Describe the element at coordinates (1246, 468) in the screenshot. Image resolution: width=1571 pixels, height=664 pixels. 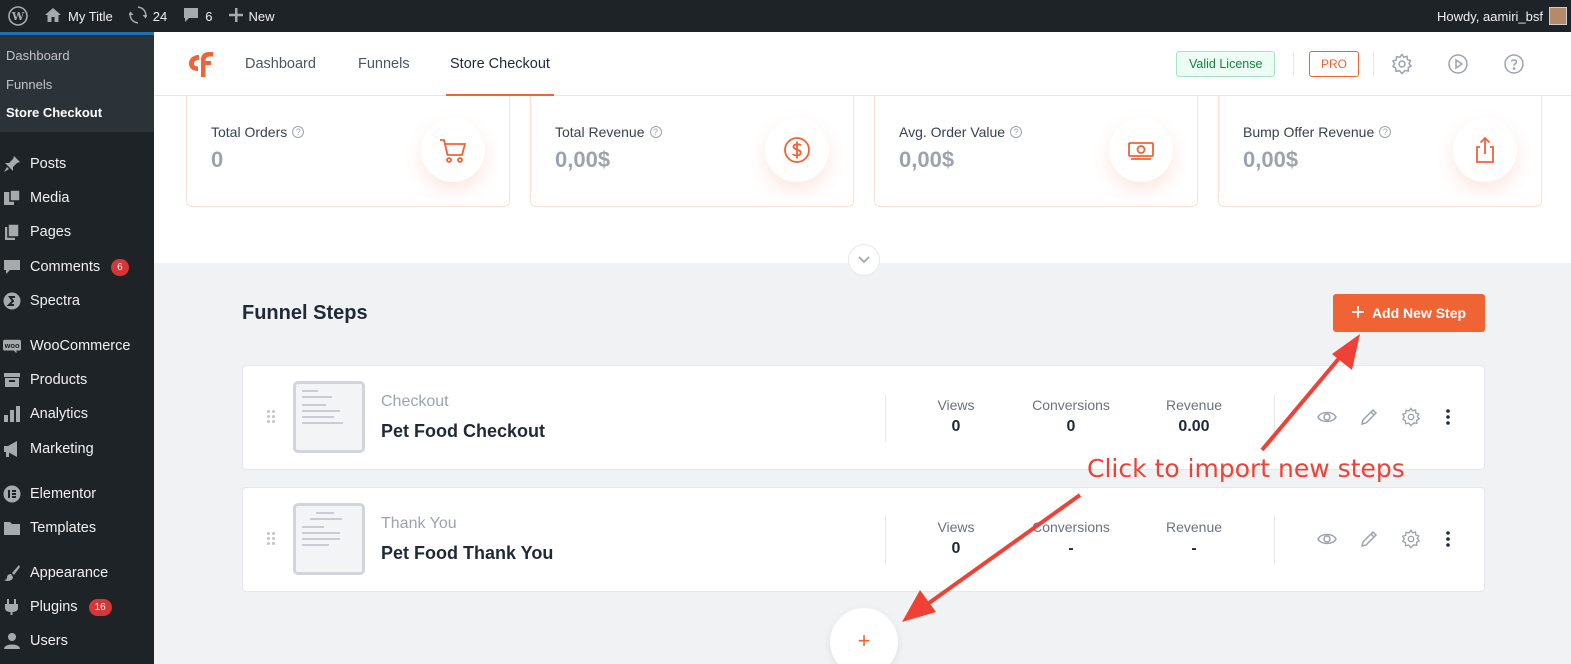
I see `annotation-text: Click to import new steps` at that location.